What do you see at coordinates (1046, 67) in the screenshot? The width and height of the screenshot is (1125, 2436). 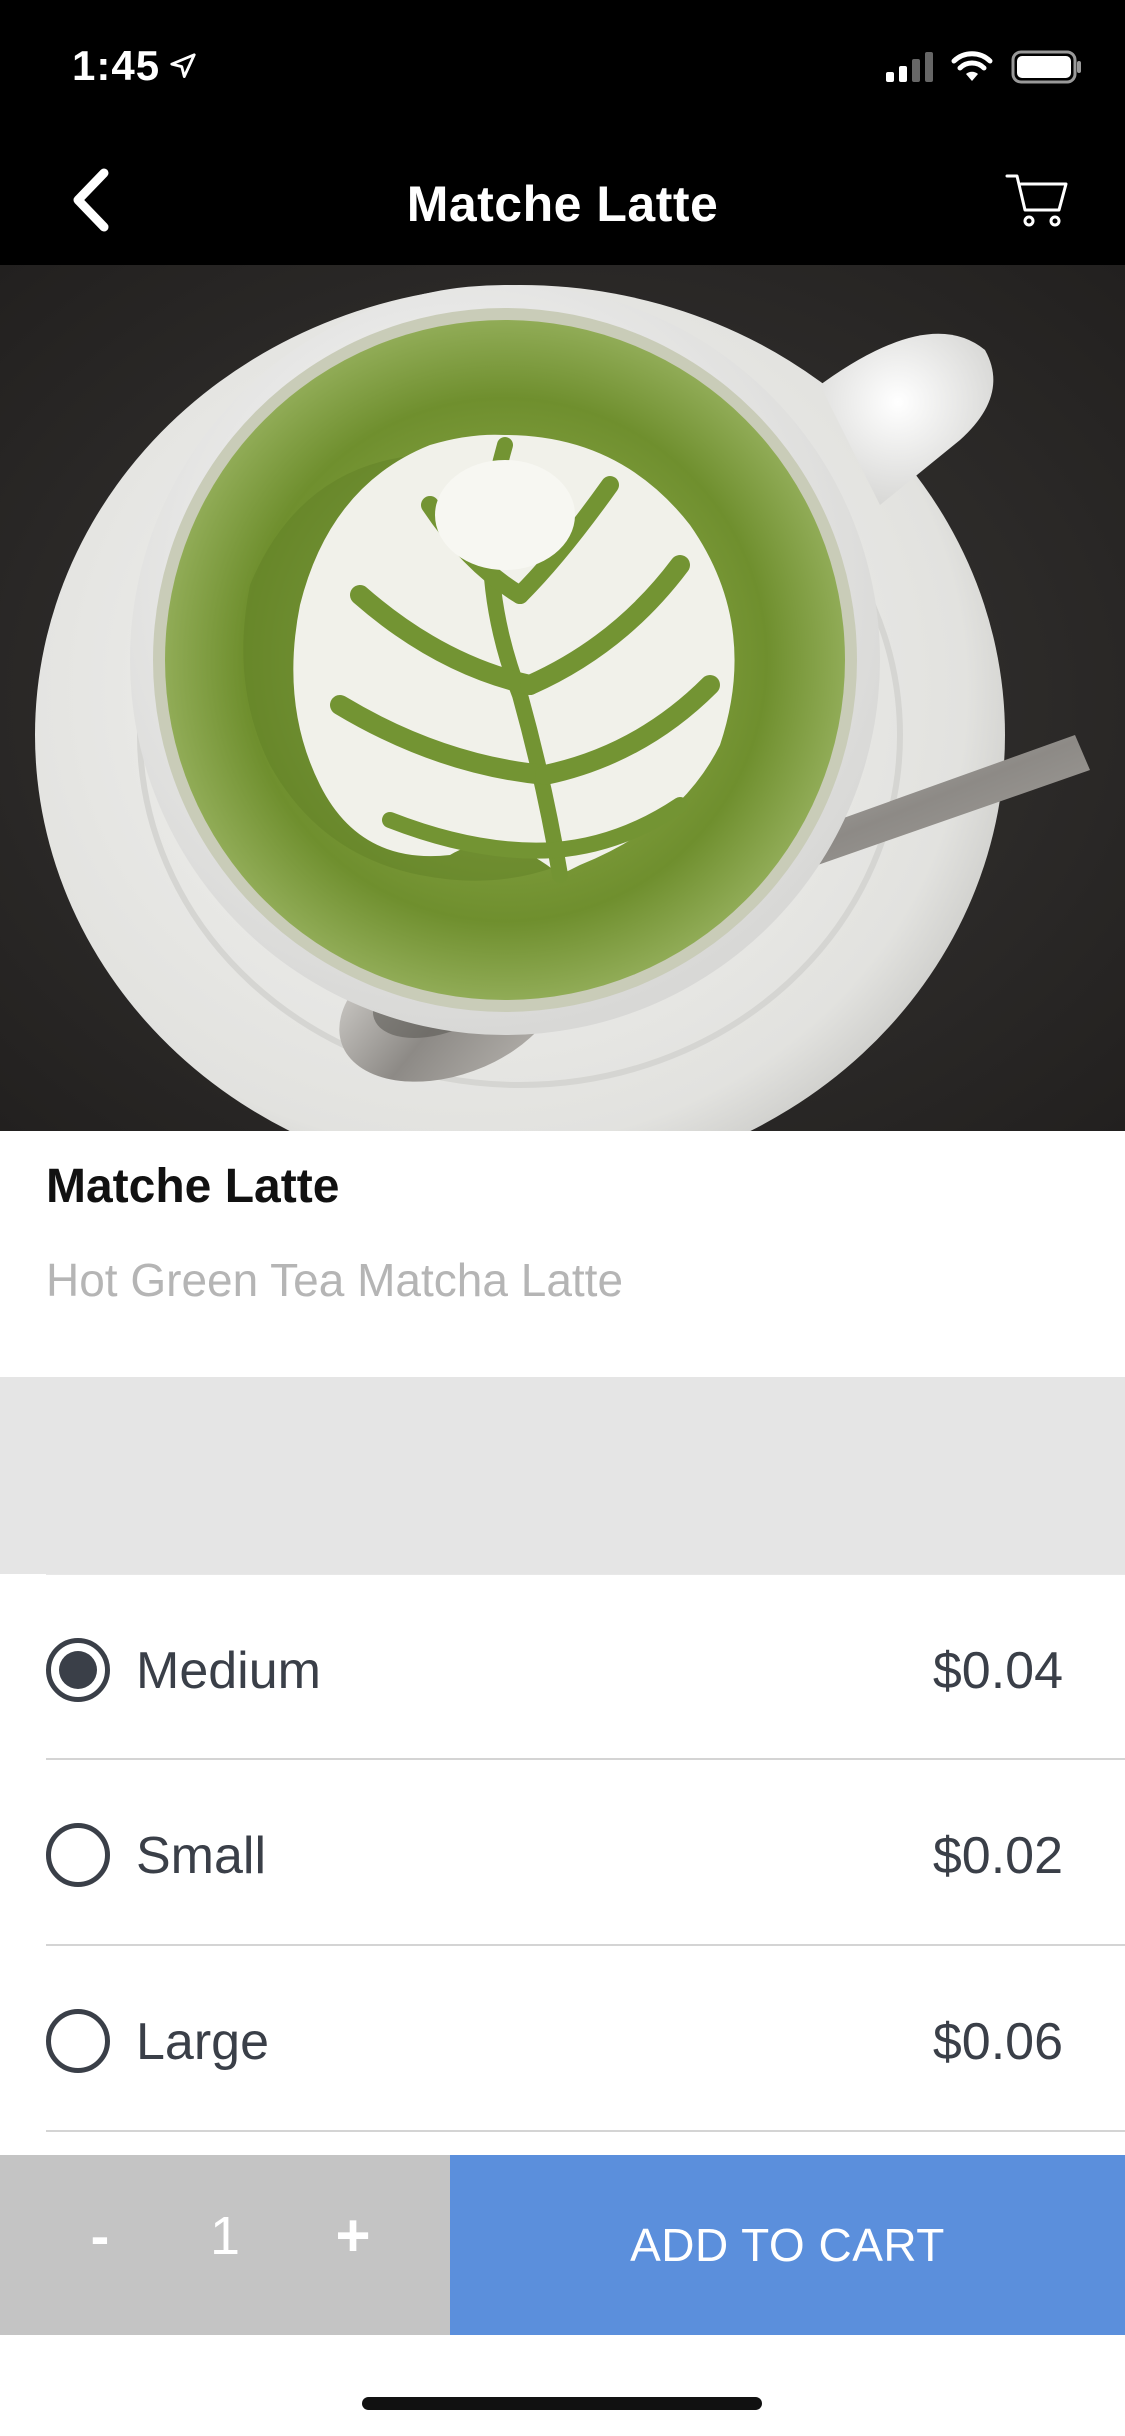 I see `battery-icon` at bounding box center [1046, 67].